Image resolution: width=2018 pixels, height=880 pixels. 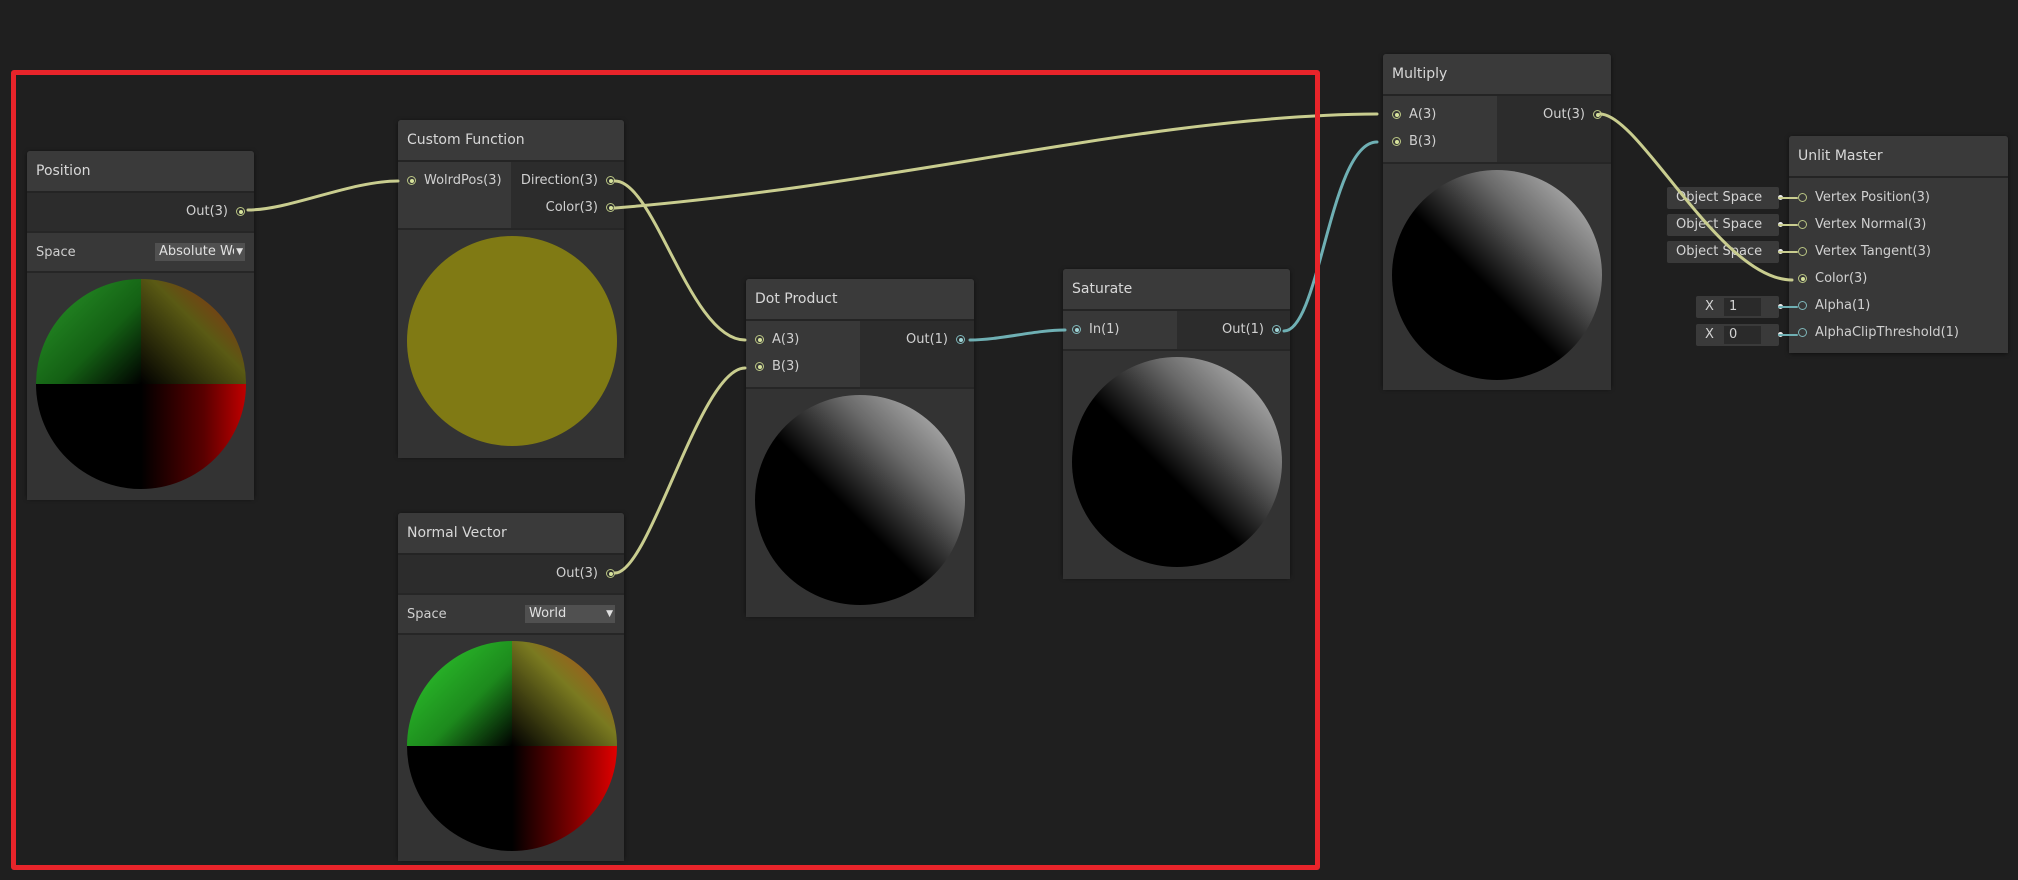 I want to click on alpha-x-label: X, so click(x=1709, y=306).